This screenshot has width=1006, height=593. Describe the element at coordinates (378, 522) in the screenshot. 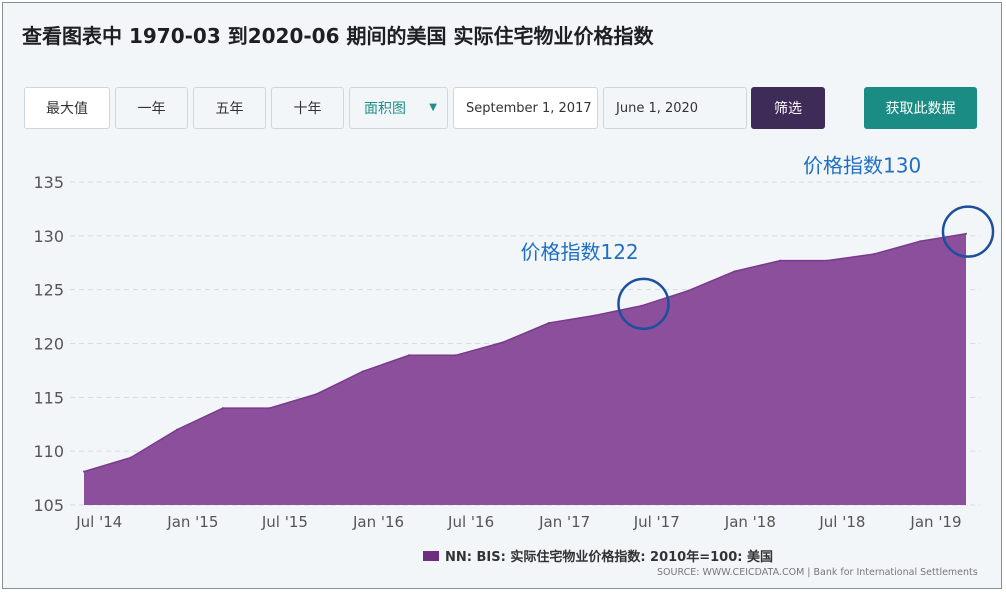

I see `x-tick-label: Jan '16` at that location.